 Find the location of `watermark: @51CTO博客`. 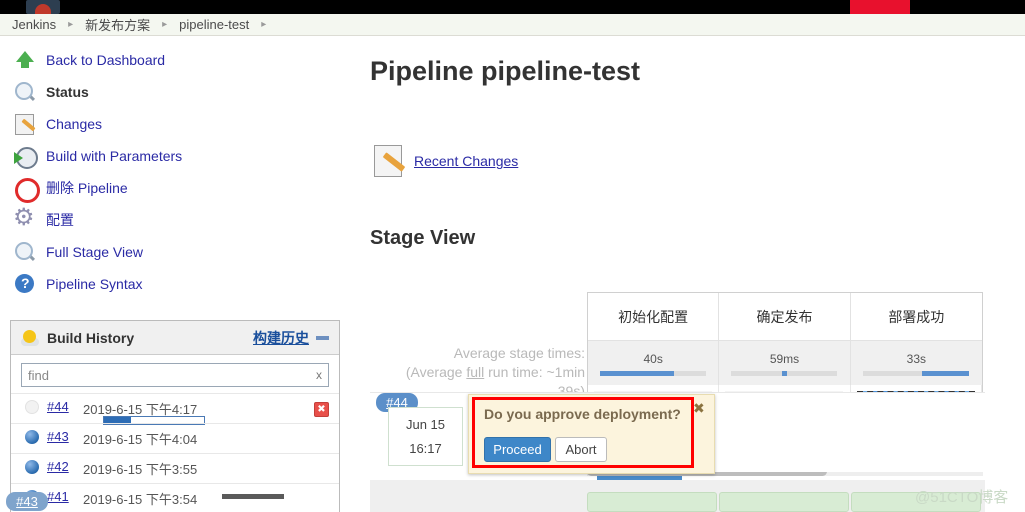

watermark: @51CTO博客 is located at coordinates (962, 497).